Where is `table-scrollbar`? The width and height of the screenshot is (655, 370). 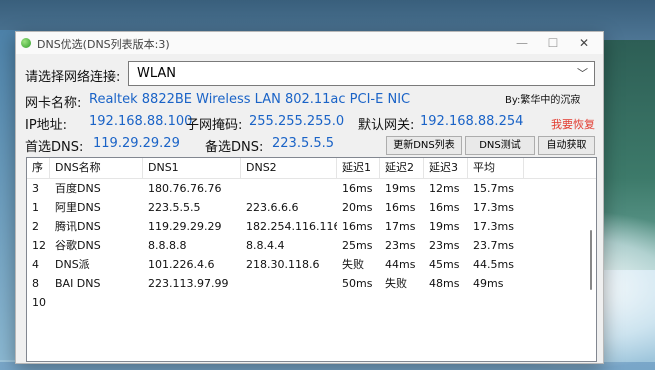 table-scrollbar is located at coordinates (591, 270).